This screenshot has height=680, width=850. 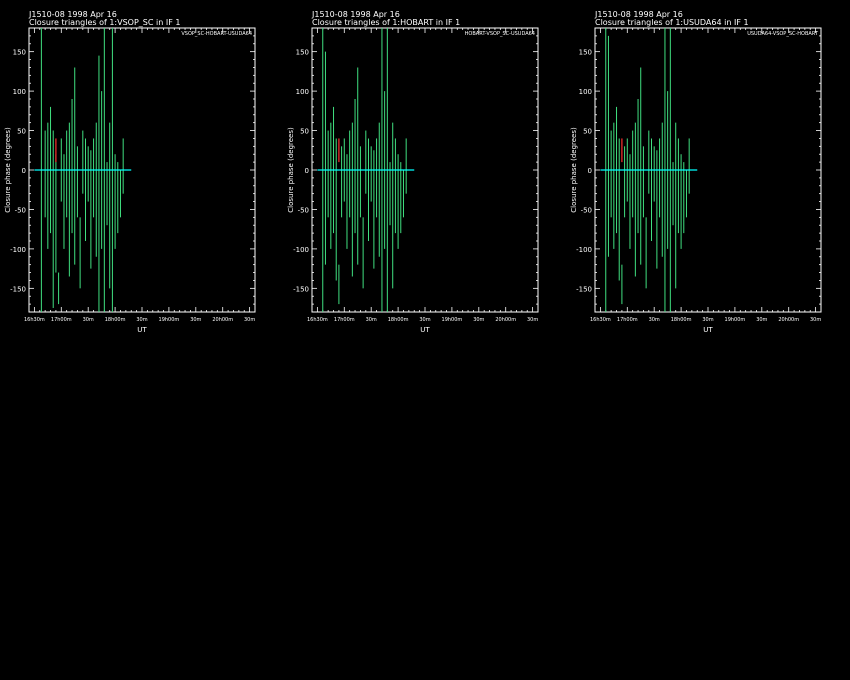 What do you see at coordinates (500, 34) in the screenshot?
I see `triangle-label: HOBART-VSOP_SC-USUDA64` at bounding box center [500, 34].